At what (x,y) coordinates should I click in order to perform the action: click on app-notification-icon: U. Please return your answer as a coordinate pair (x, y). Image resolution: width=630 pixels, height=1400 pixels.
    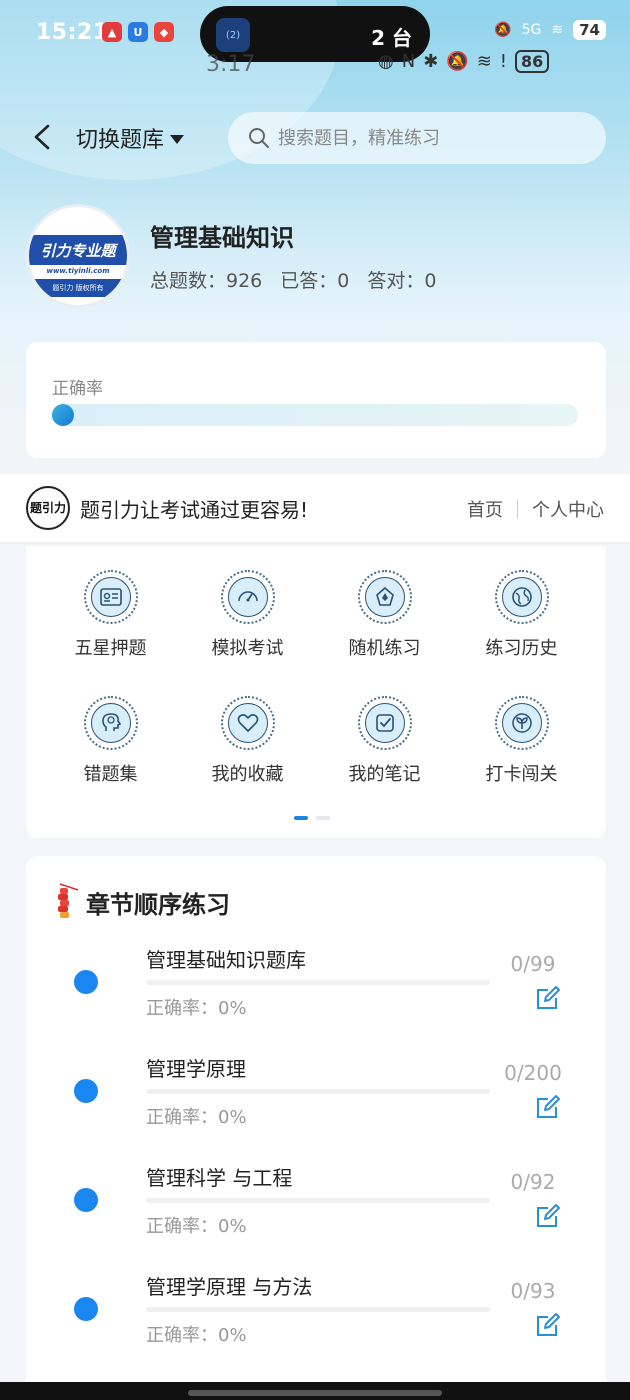
    Looking at the image, I should click on (138, 32).